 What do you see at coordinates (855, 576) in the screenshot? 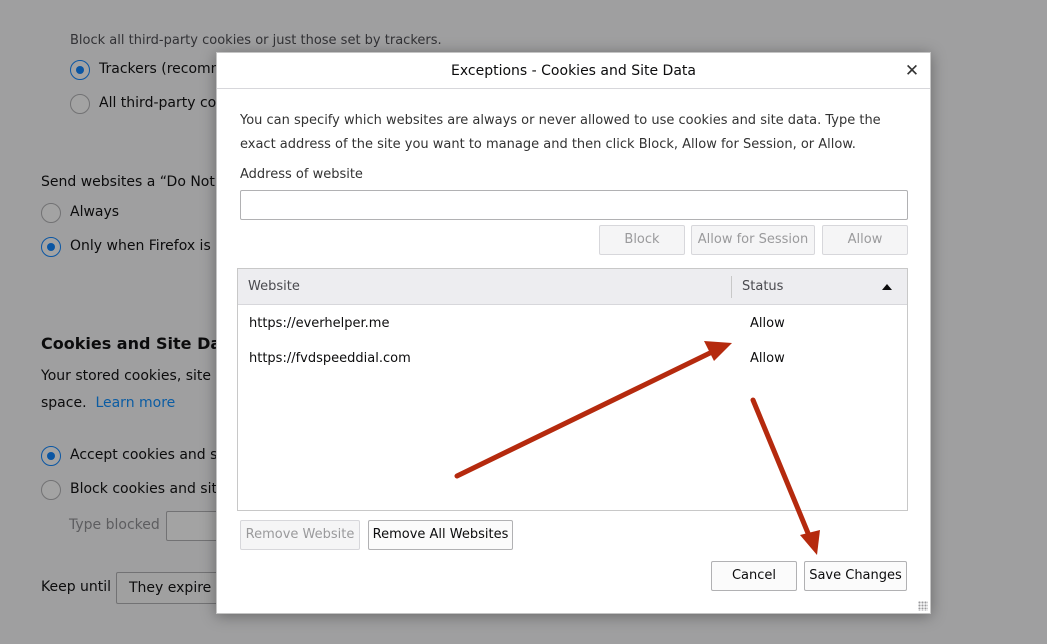
I see `save-changes-button: Save Changes` at bounding box center [855, 576].